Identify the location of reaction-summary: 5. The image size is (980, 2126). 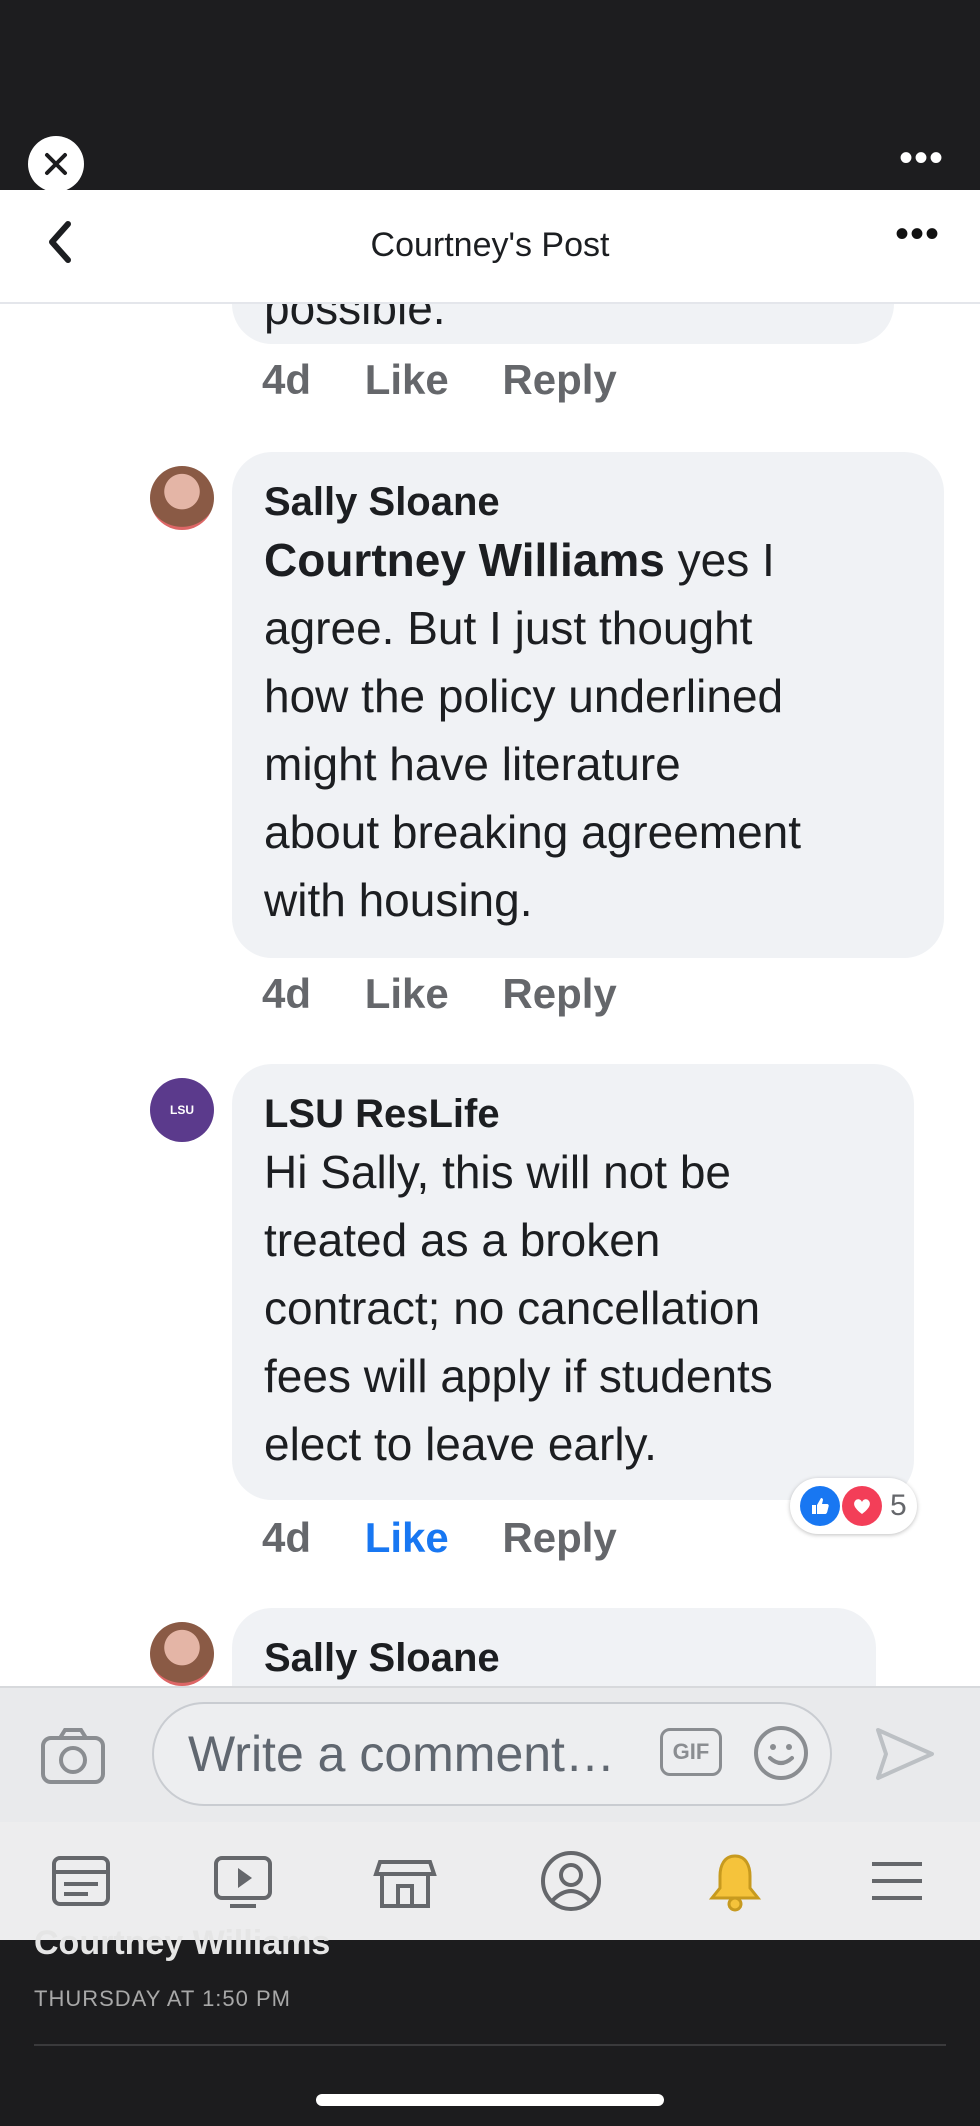
(853, 1506).